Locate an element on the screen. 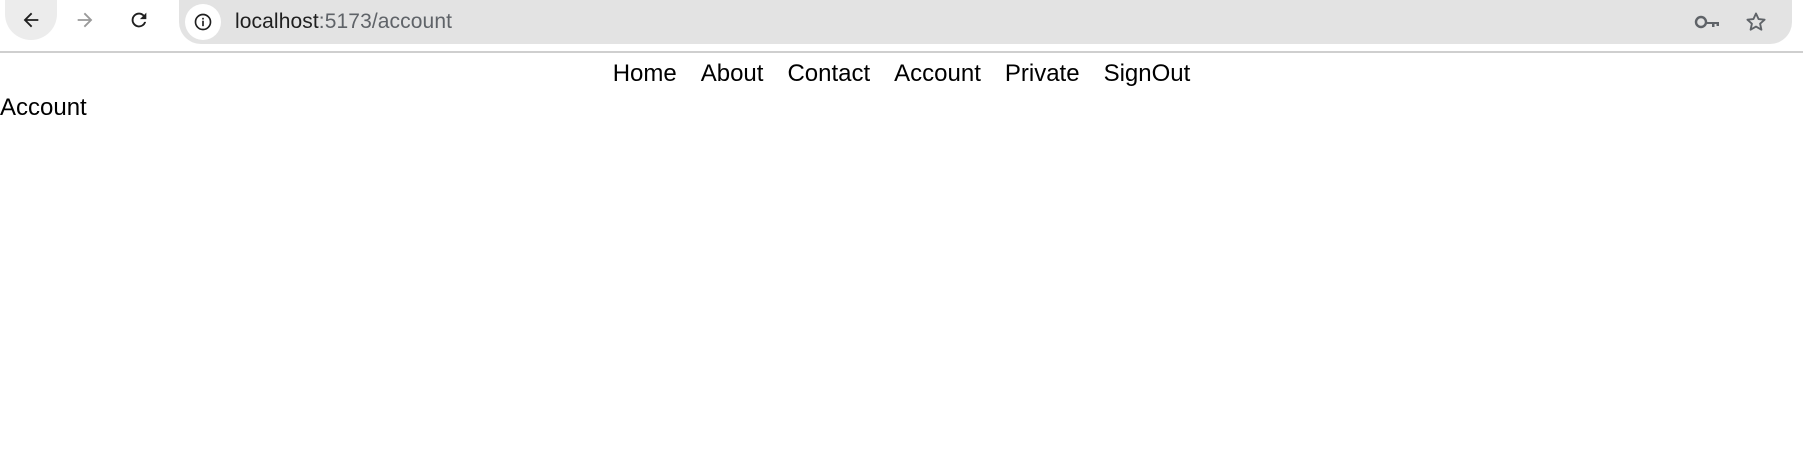  nav-link-contact: Contact is located at coordinates (828, 77).